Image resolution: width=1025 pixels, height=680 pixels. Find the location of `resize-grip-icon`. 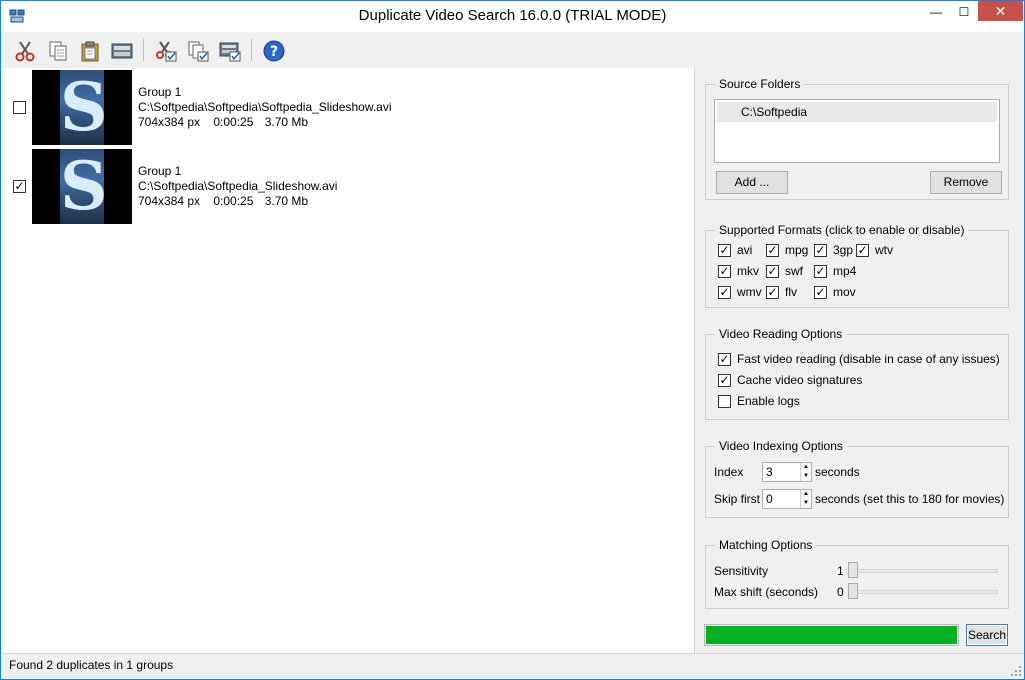

resize-grip-icon is located at coordinates (1016, 671).